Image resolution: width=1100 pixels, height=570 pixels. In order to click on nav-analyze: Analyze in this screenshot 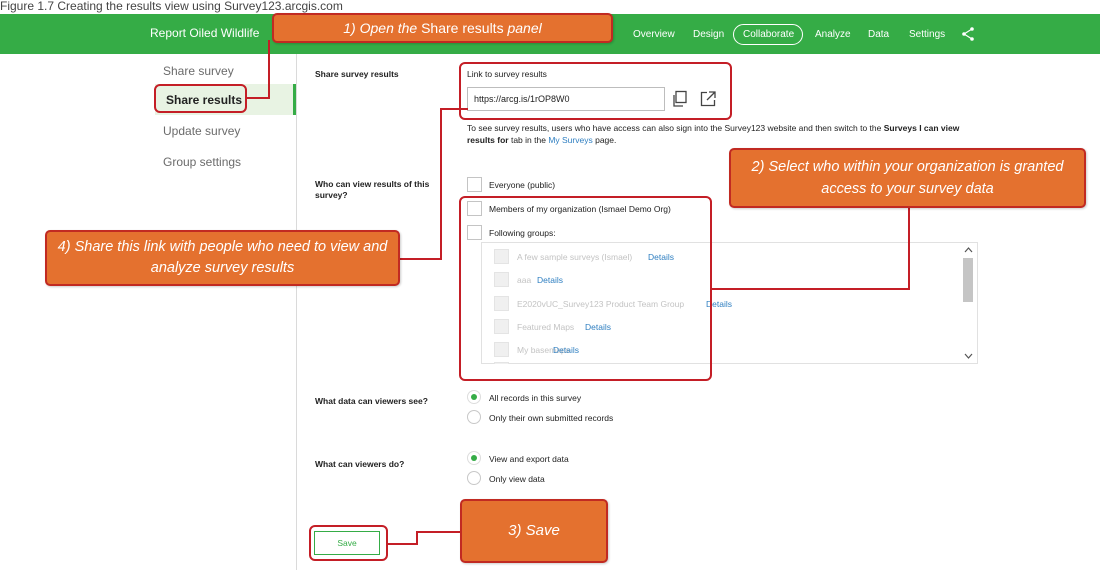, I will do `click(833, 34)`.